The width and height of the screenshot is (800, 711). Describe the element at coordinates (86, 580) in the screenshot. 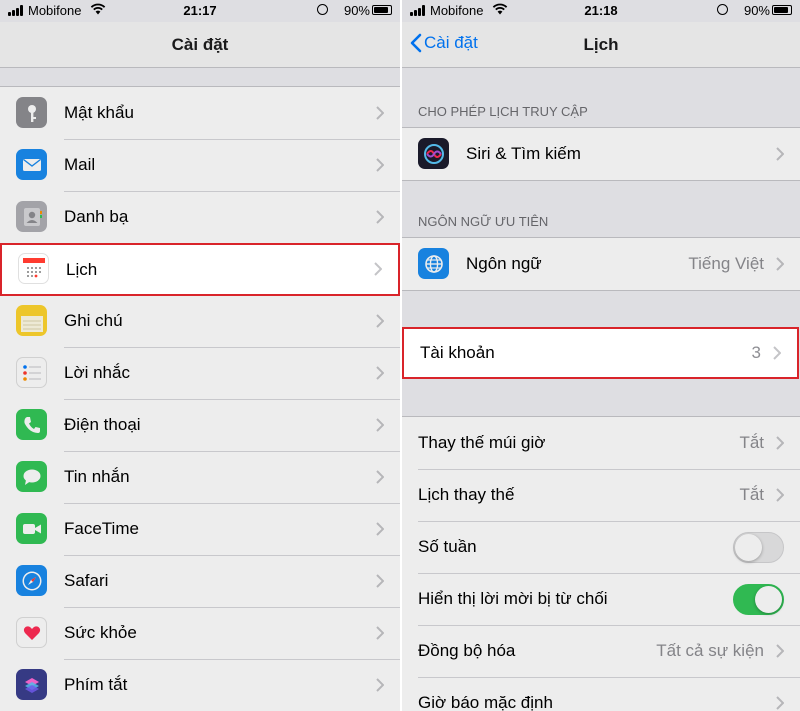

I see `settings-row-label: Safari` at that location.